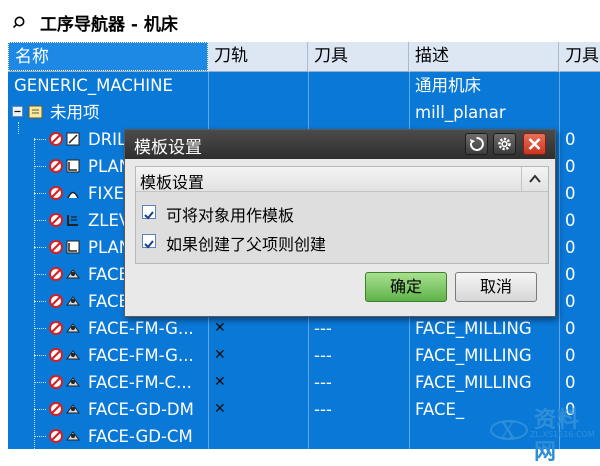 The width and height of the screenshot is (600, 466). What do you see at coordinates (73, 195) in the screenshot?
I see `fixed-contour-operation-icon` at bounding box center [73, 195].